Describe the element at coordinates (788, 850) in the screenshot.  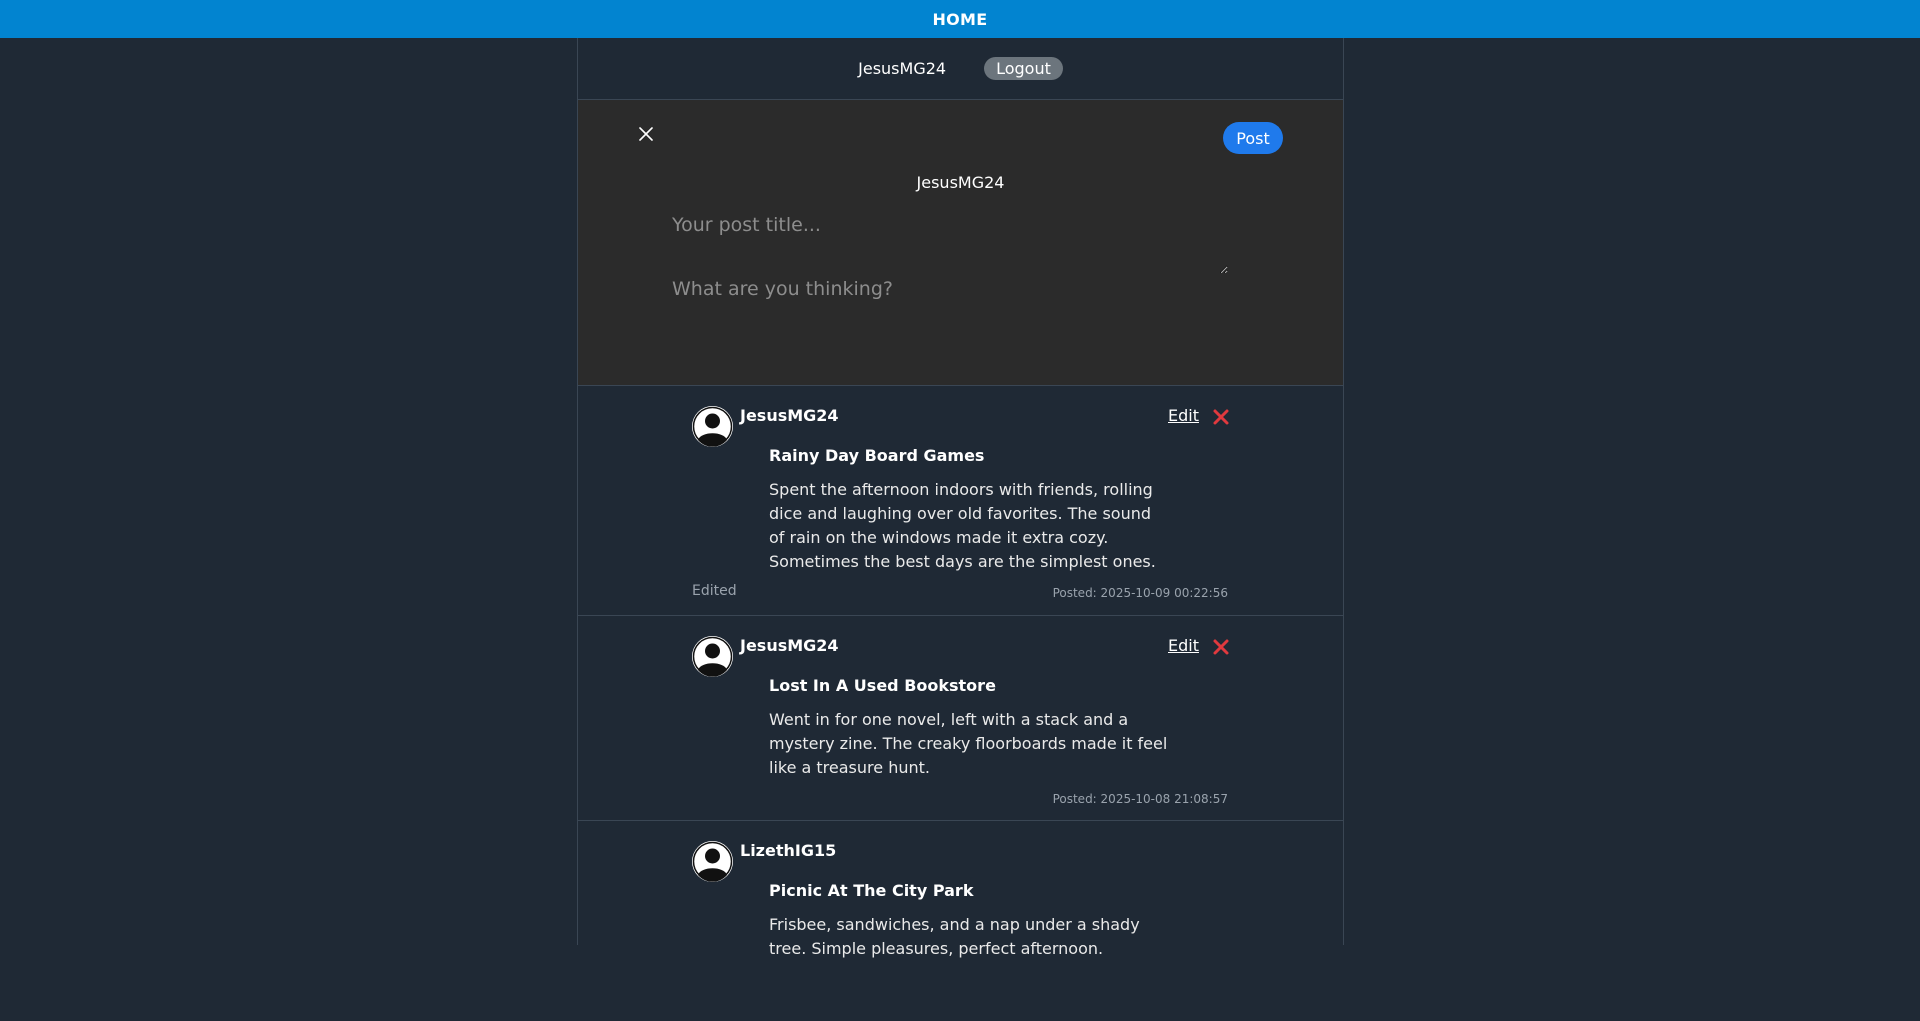
I see `post-author: LizethIG15` at that location.